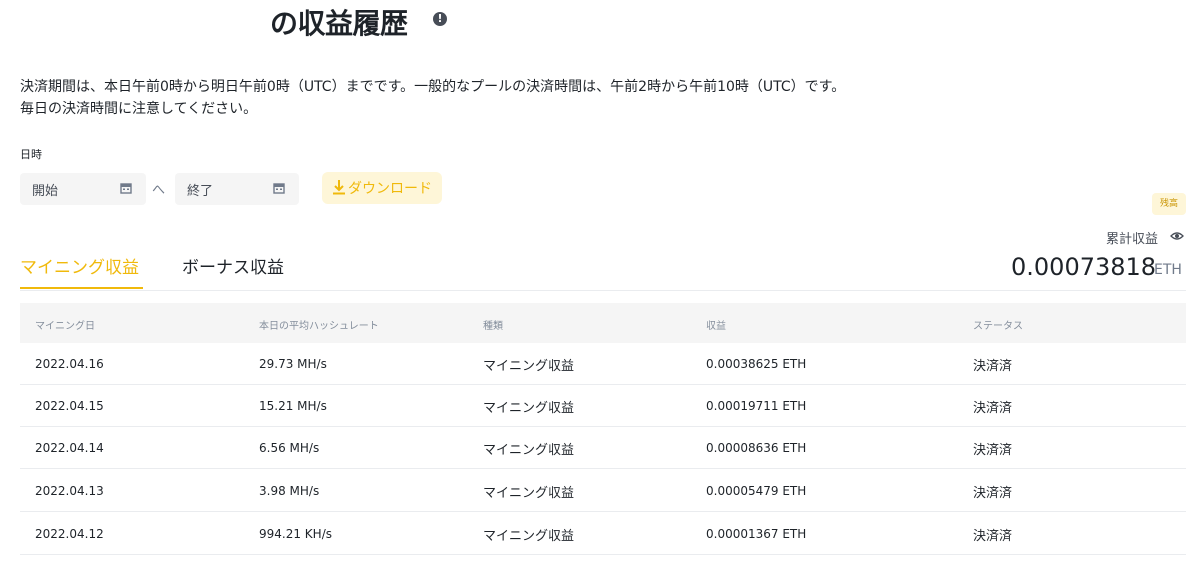 The width and height of the screenshot is (1200, 578). What do you see at coordinates (293, 406) in the screenshot?
I see `cell-hashrate: 15.21 MH/s` at bounding box center [293, 406].